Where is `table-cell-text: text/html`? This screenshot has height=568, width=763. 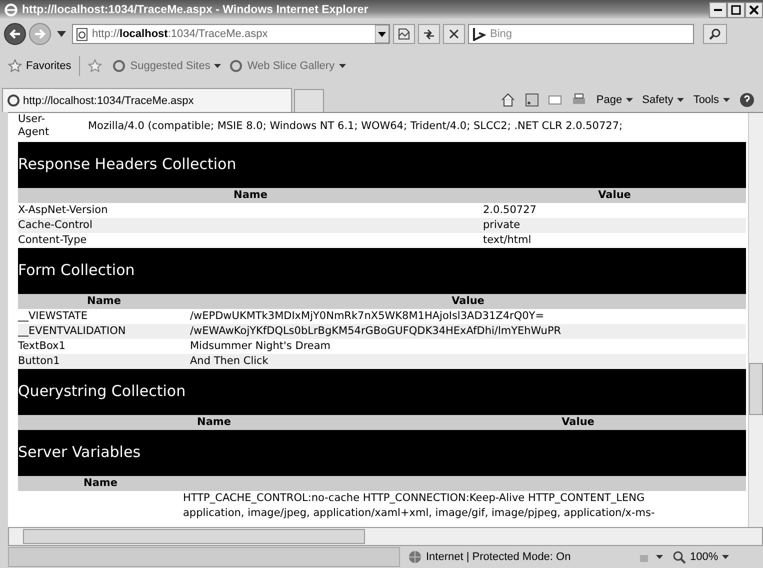 table-cell-text: text/html is located at coordinates (507, 240).